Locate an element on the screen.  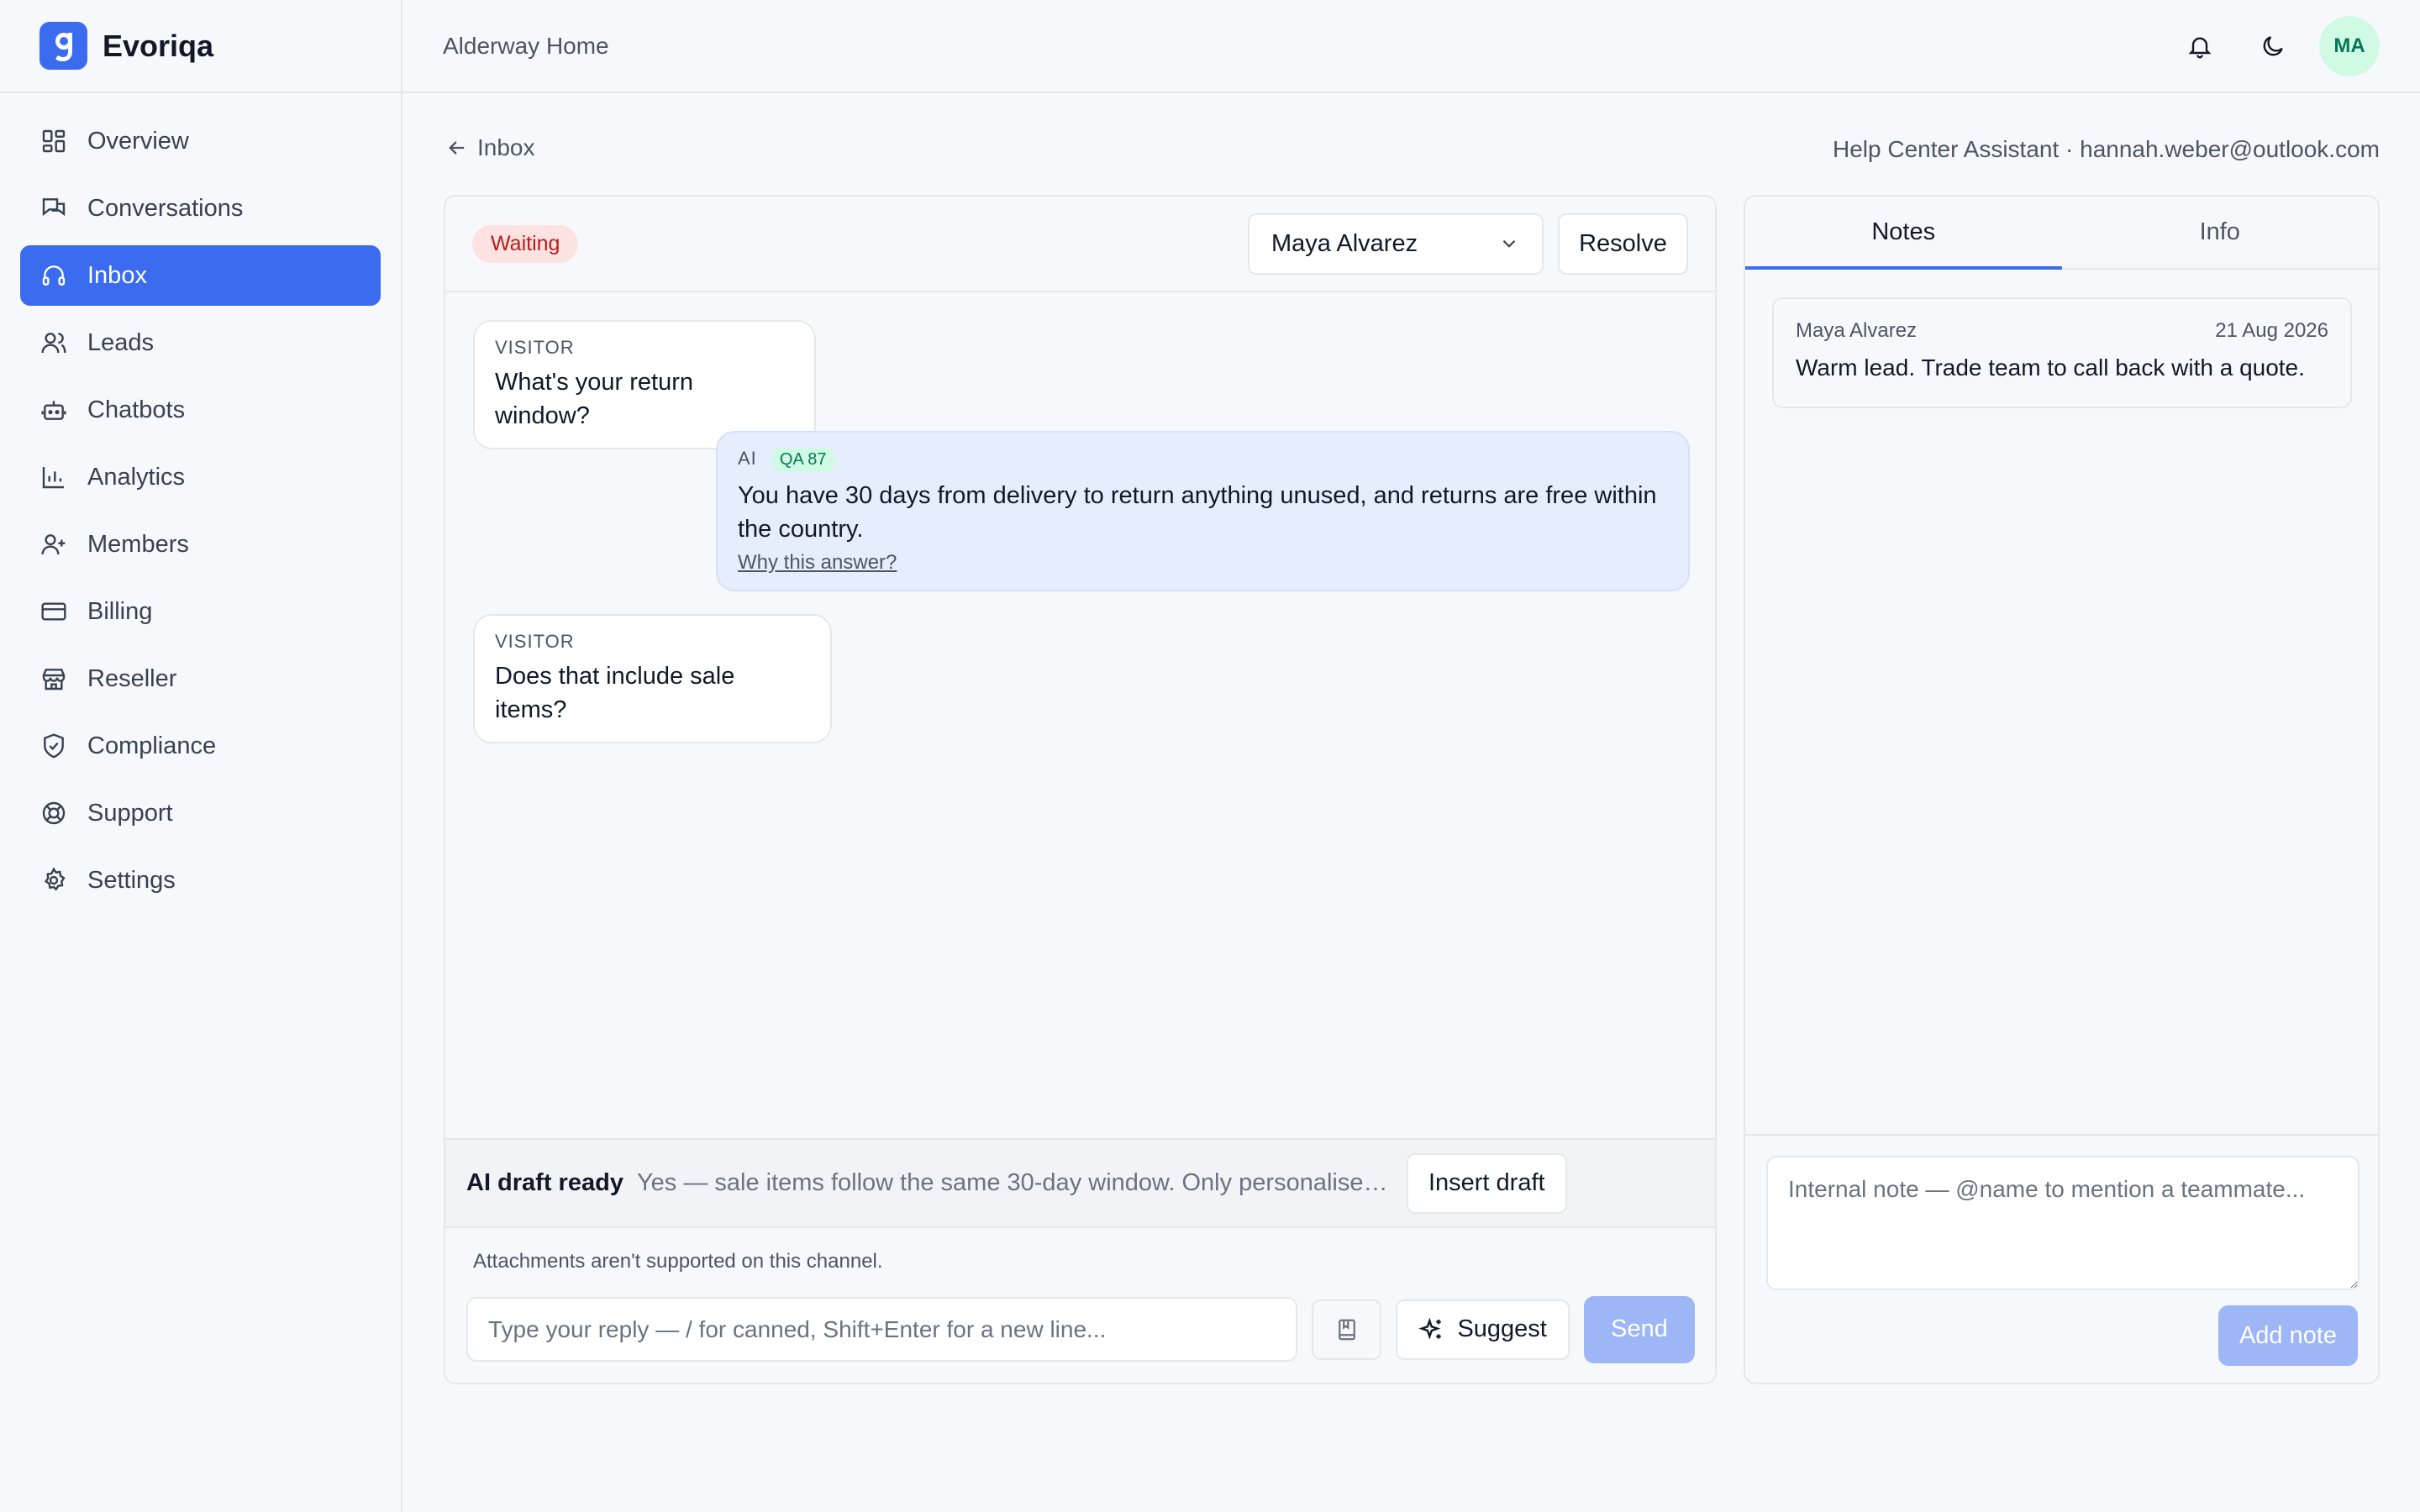
sidebar-item-label: Compliance is located at coordinates (152, 745).